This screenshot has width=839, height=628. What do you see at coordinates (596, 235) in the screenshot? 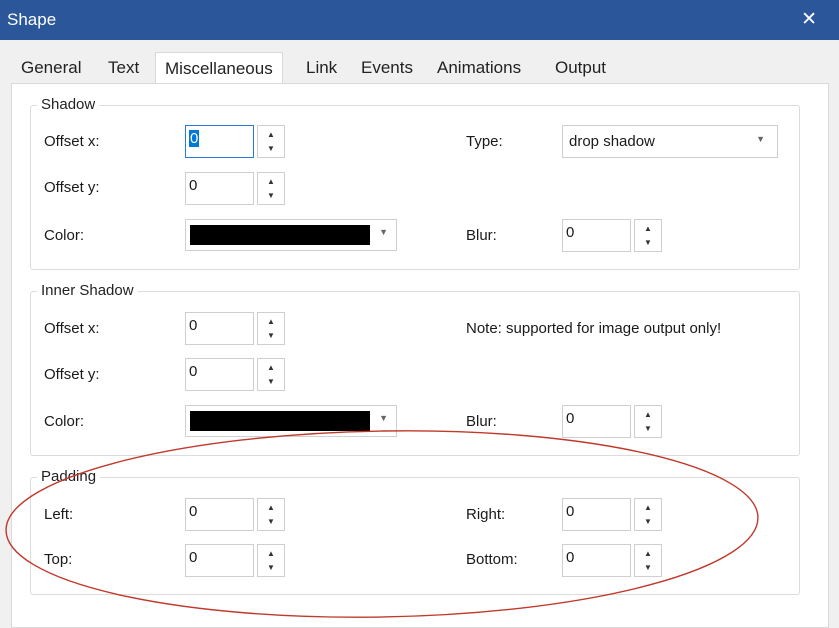
I see `shadow-blur-input: 0` at bounding box center [596, 235].